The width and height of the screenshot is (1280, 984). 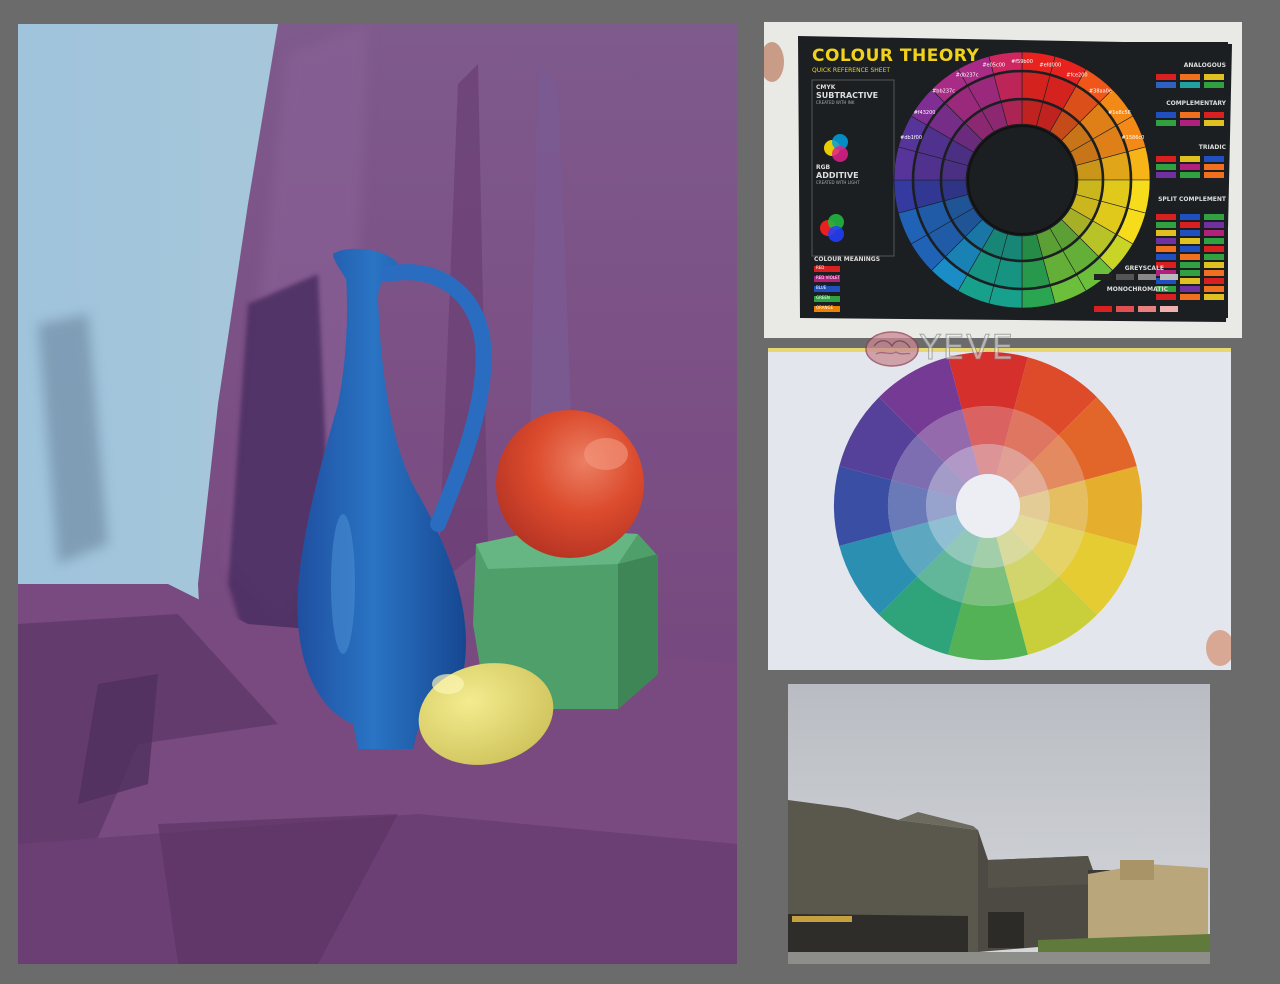 I want to click on sheet-title: COLOUR THEORY, so click(x=896, y=56).